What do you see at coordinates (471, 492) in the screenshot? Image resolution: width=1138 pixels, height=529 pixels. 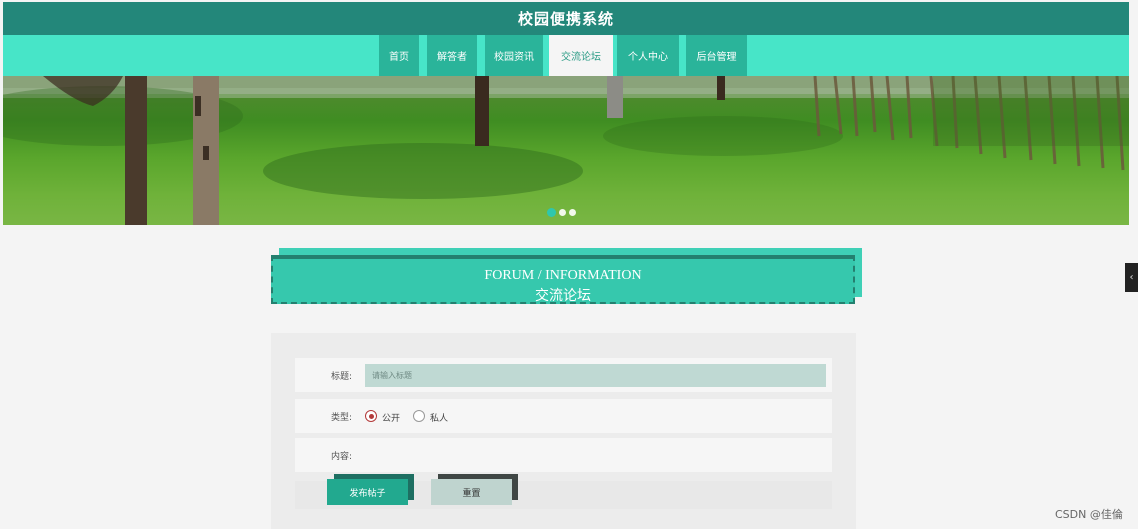 I see `reset-button: 重置` at bounding box center [471, 492].